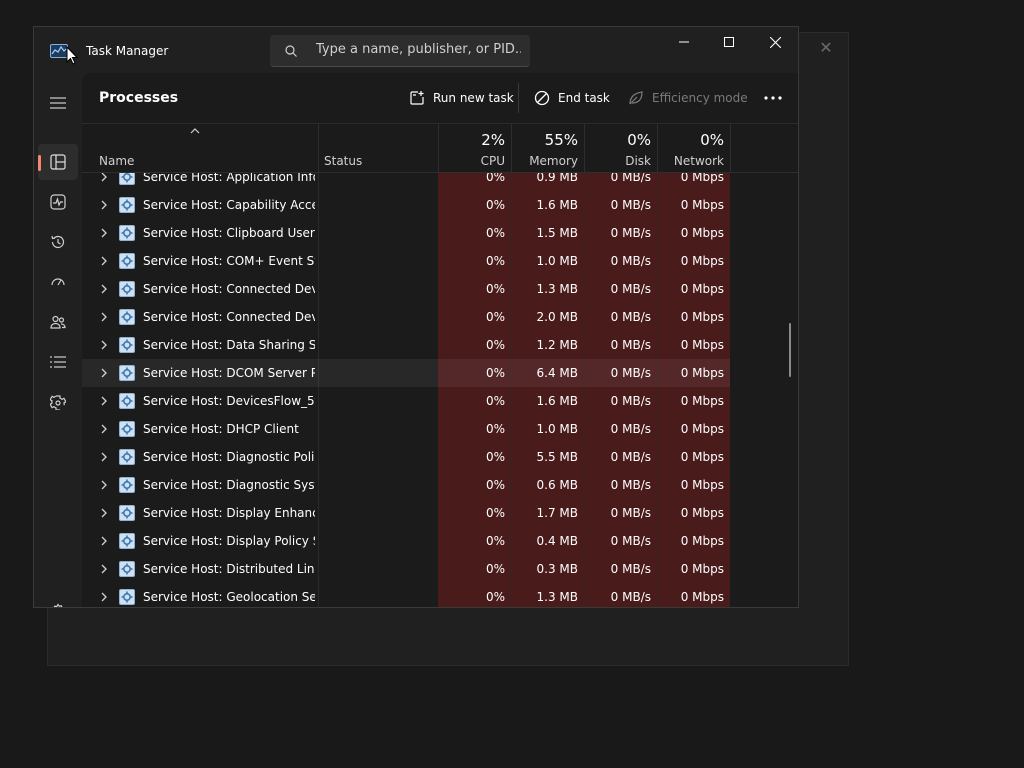  I want to click on nav-services, so click(58, 402).